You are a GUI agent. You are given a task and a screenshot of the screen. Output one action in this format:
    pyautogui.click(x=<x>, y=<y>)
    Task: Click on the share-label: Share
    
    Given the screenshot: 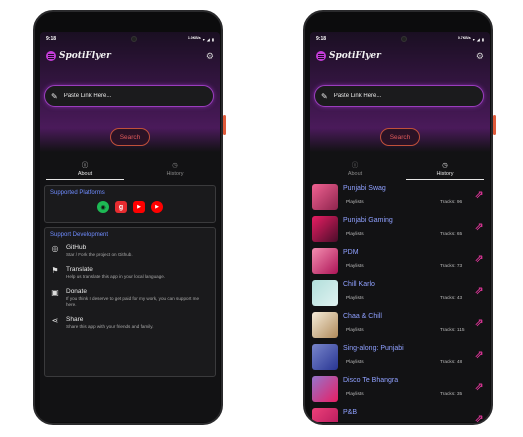 What is the action you would take?
    pyautogui.click(x=75, y=319)
    